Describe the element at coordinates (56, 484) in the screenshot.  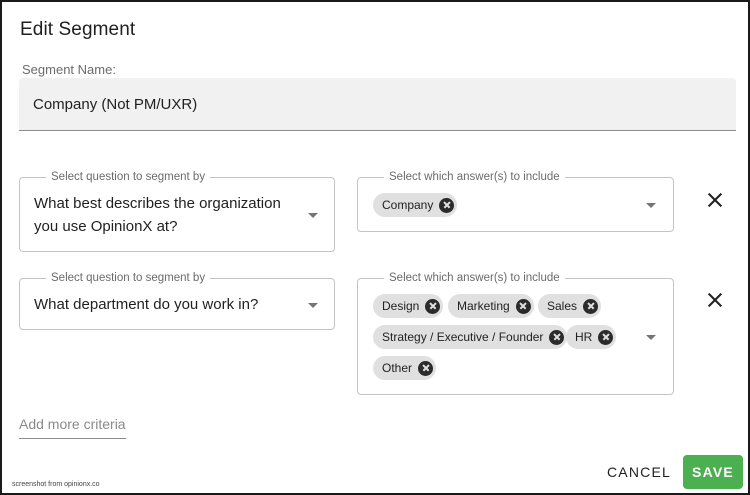
I see `watermark: screenshot from opinionx.co` at that location.